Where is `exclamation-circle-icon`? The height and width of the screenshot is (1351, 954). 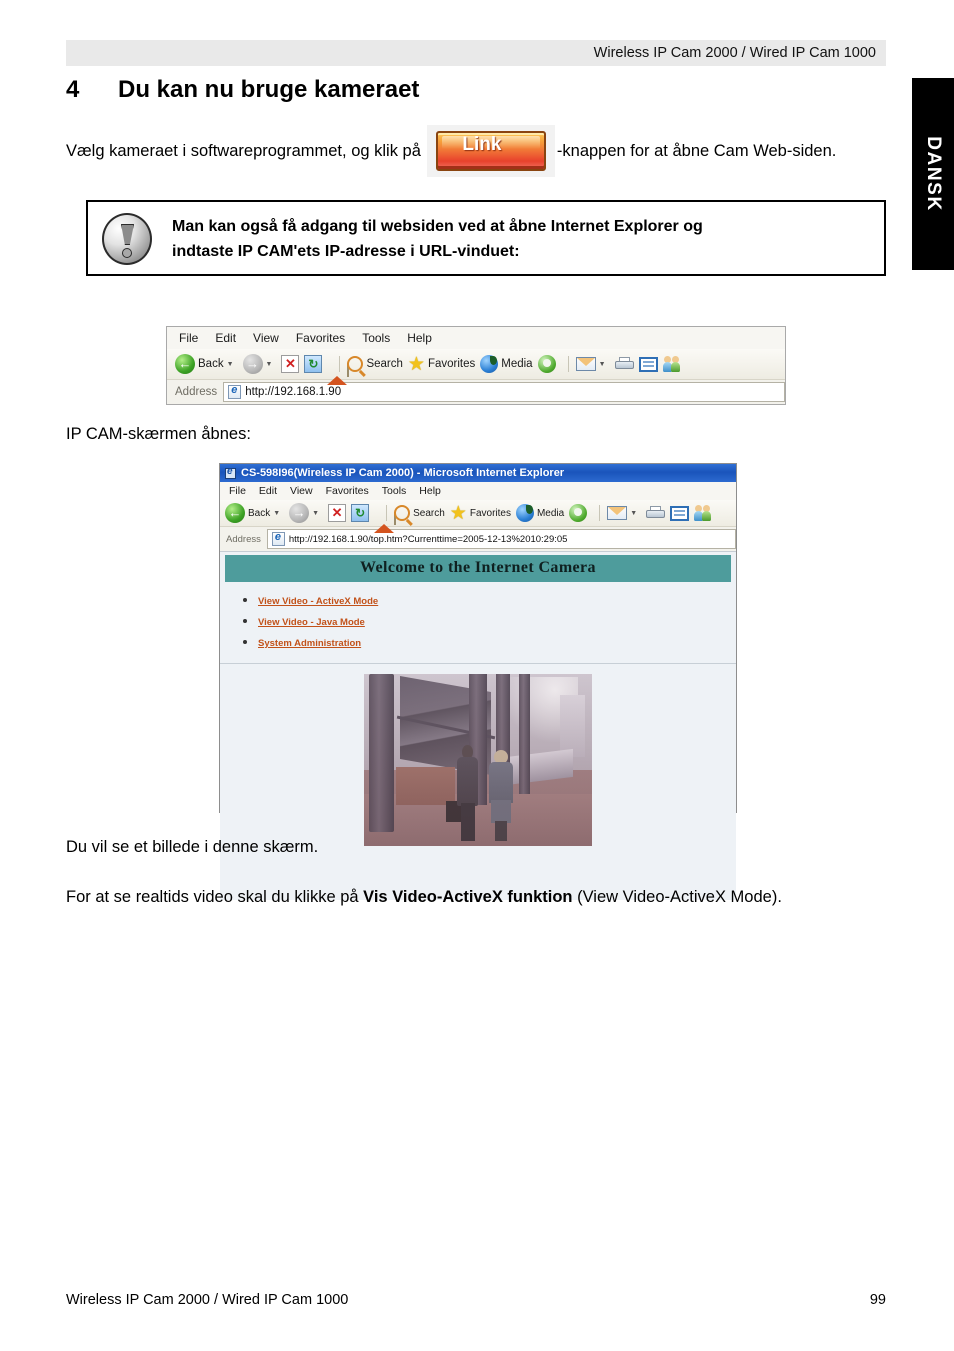 exclamation-circle-icon is located at coordinates (127, 239).